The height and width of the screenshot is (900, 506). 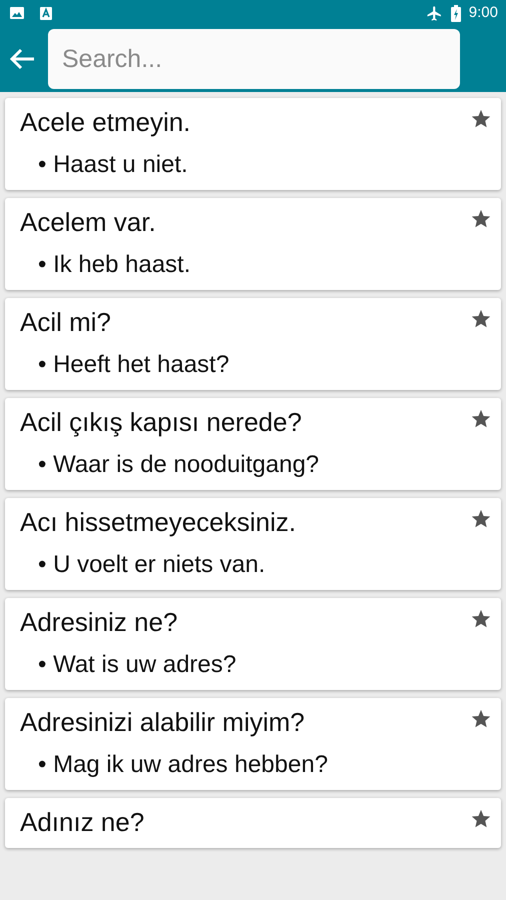 What do you see at coordinates (134, 365) in the screenshot?
I see `translation-text: • Heeft het haast?` at bounding box center [134, 365].